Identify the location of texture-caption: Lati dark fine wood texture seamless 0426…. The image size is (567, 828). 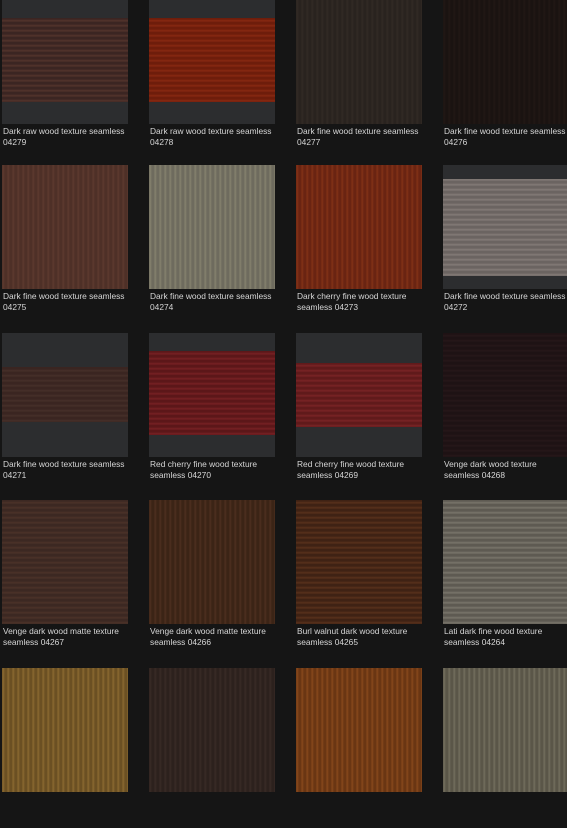
(505, 636).